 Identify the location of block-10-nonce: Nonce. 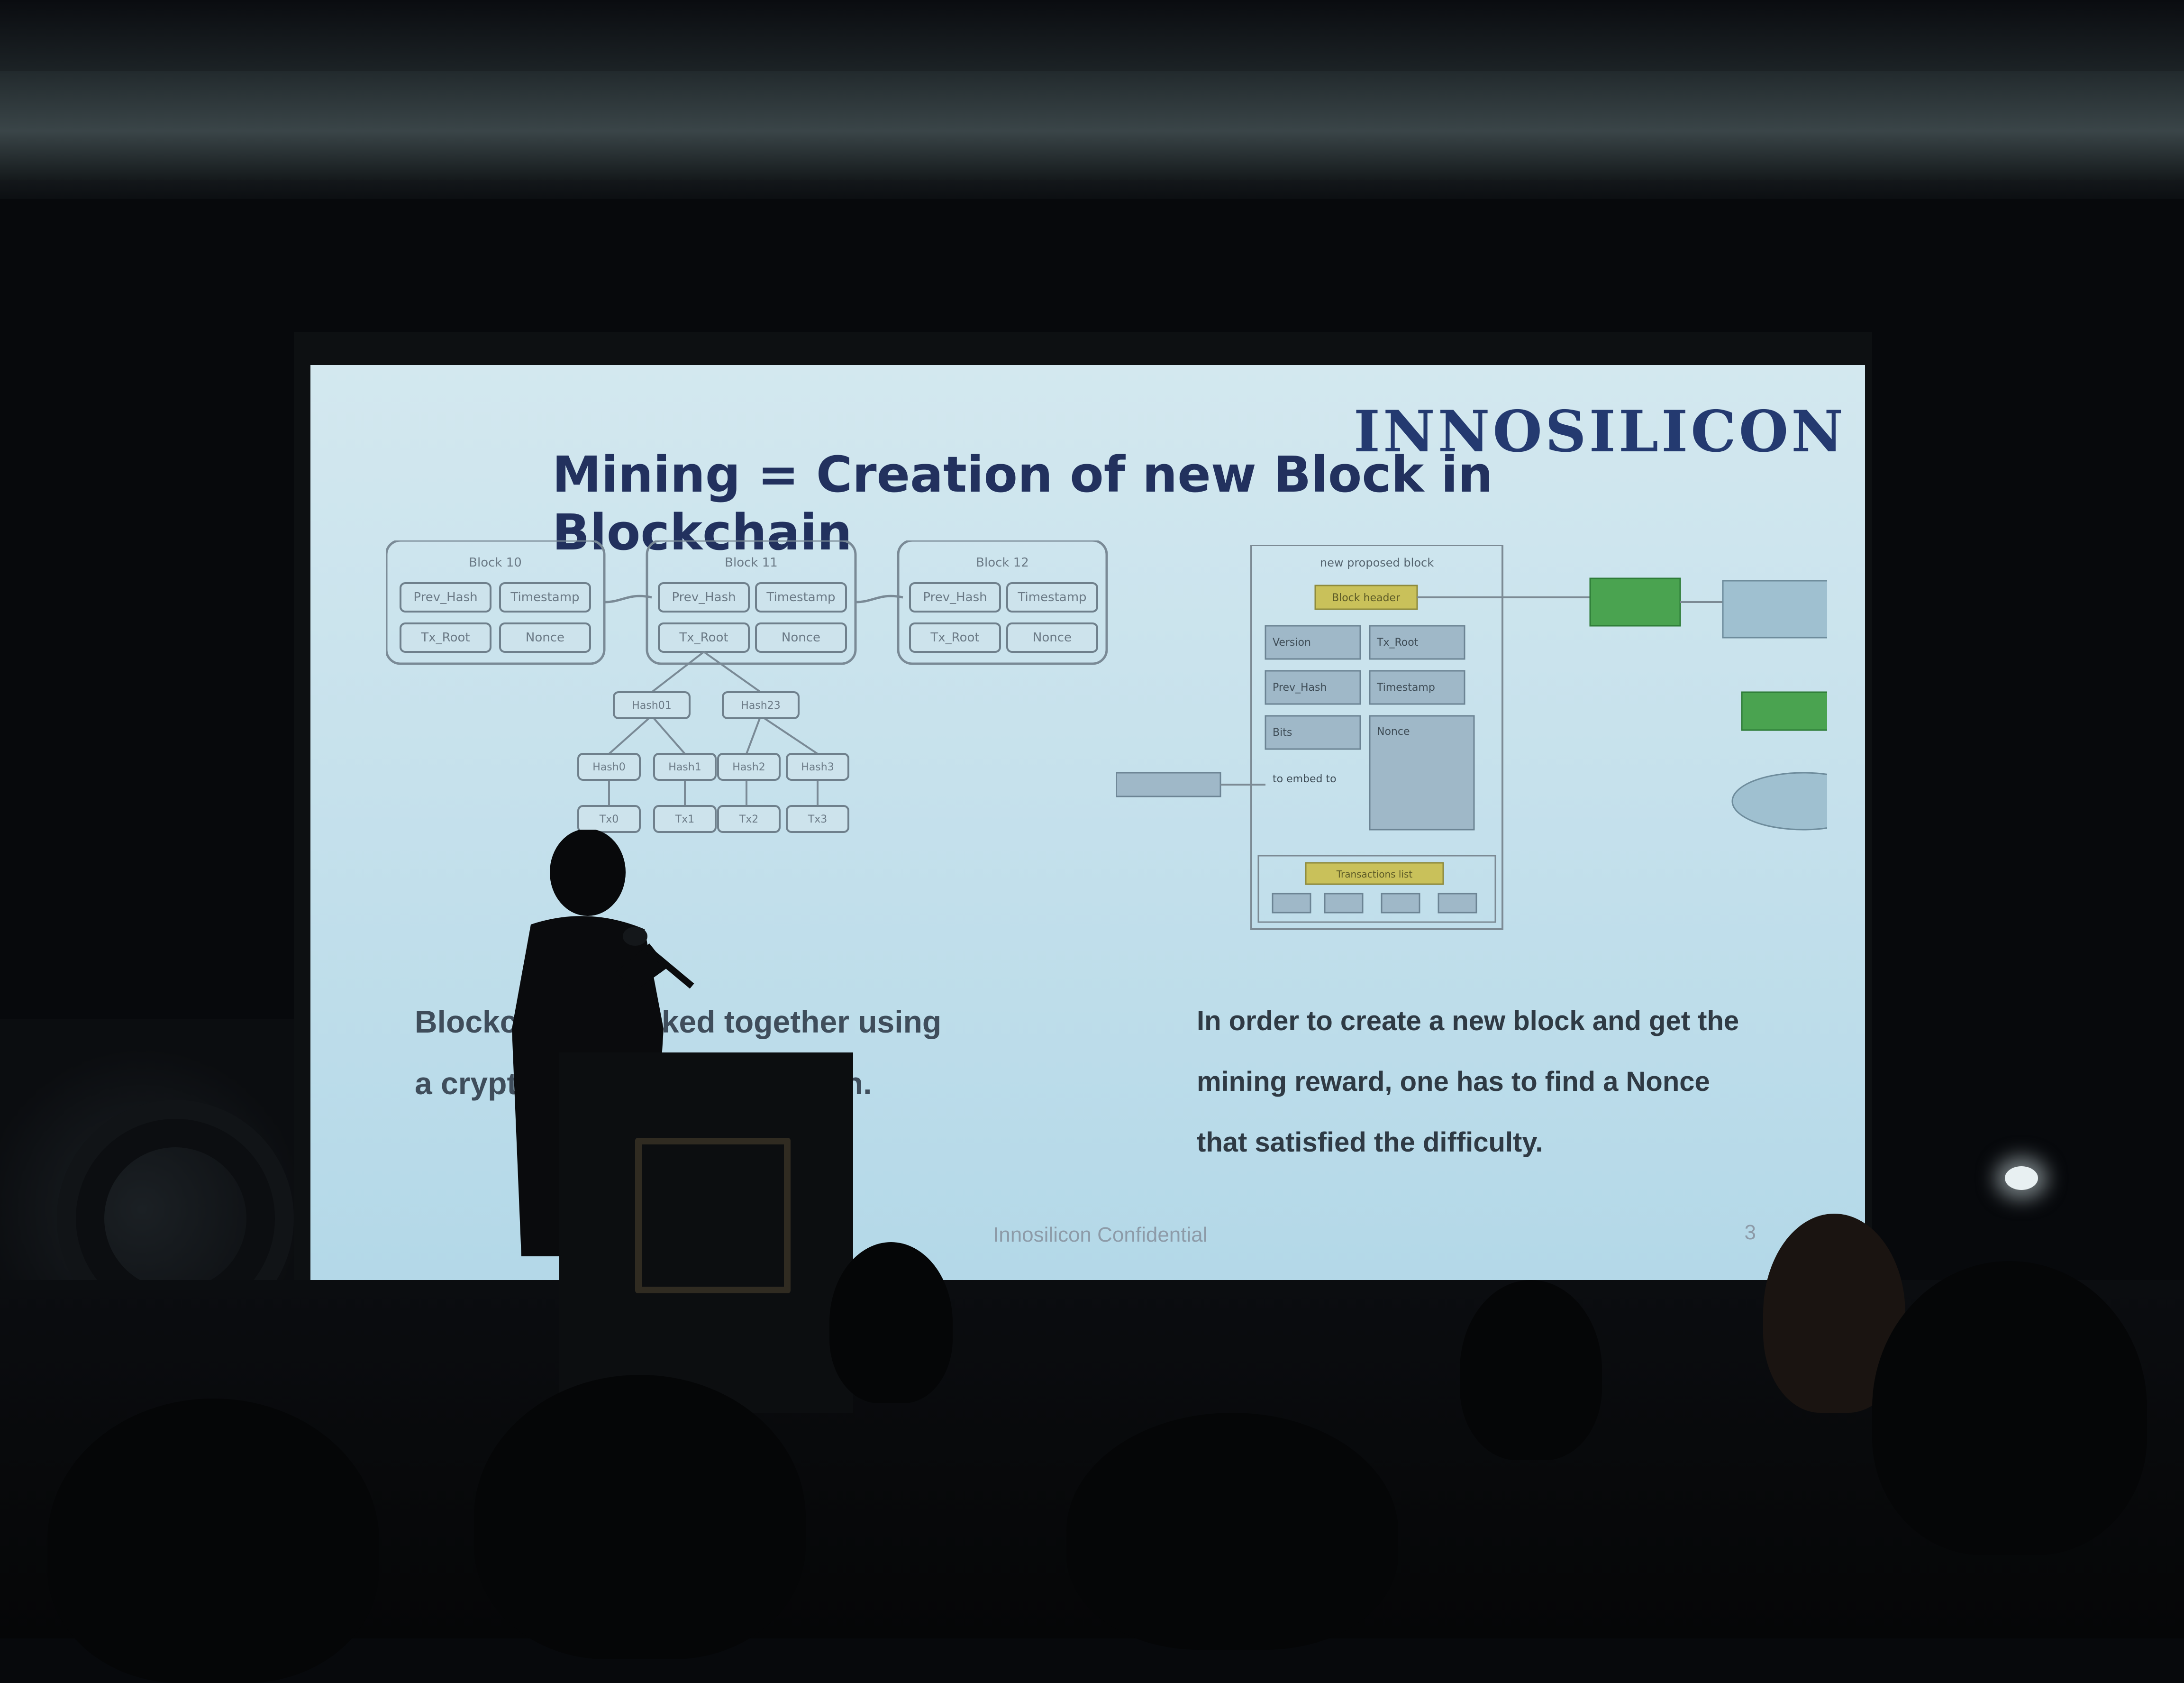
(545, 638).